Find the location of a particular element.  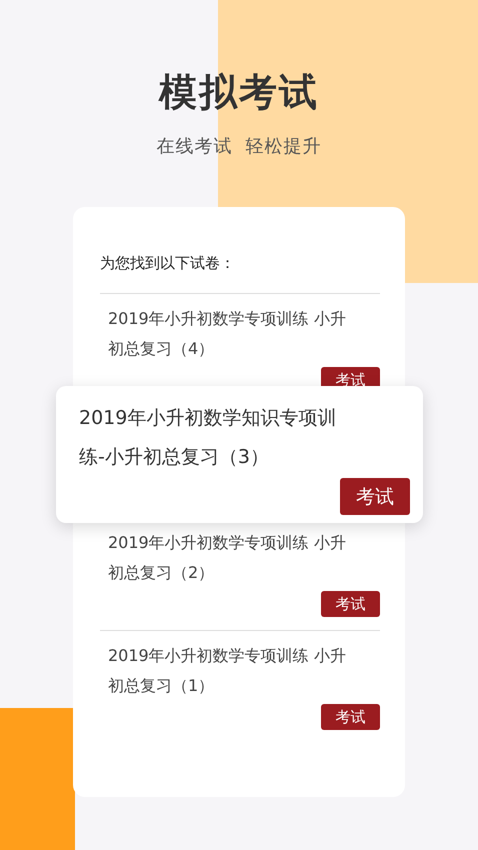

page-title: 模拟考试 is located at coordinates (239, 92).